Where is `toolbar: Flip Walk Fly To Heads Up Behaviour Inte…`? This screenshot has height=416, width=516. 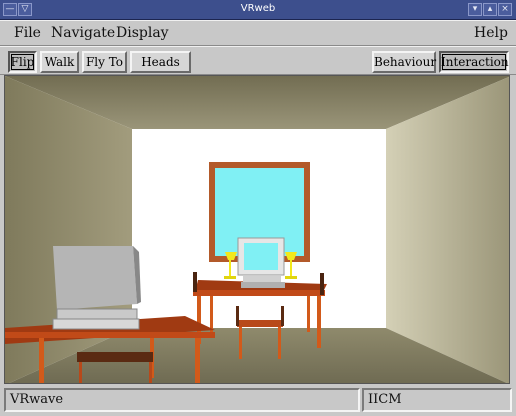 toolbar: Flip Walk Fly To Heads Up Behaviour Inte… is located at coordinates (258, 66).